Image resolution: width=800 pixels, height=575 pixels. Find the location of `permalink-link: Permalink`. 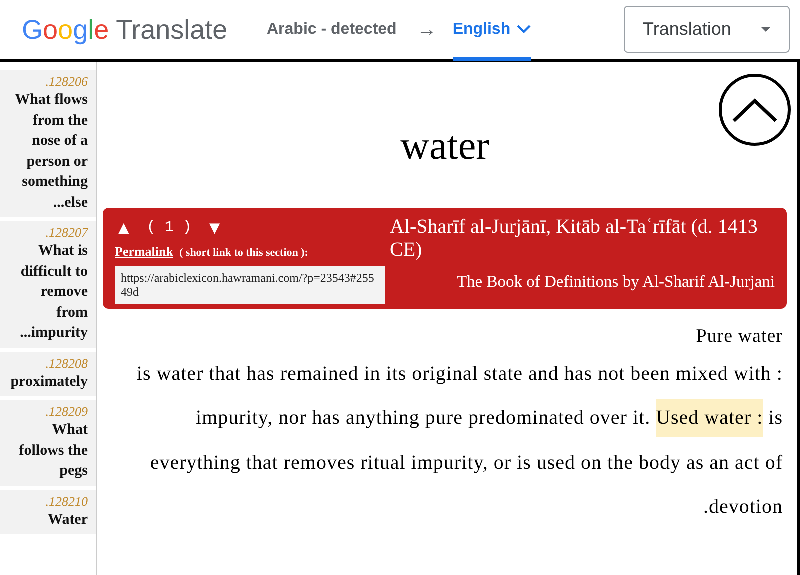

permalink-link: Permalink is located at coordinates (144, 252).